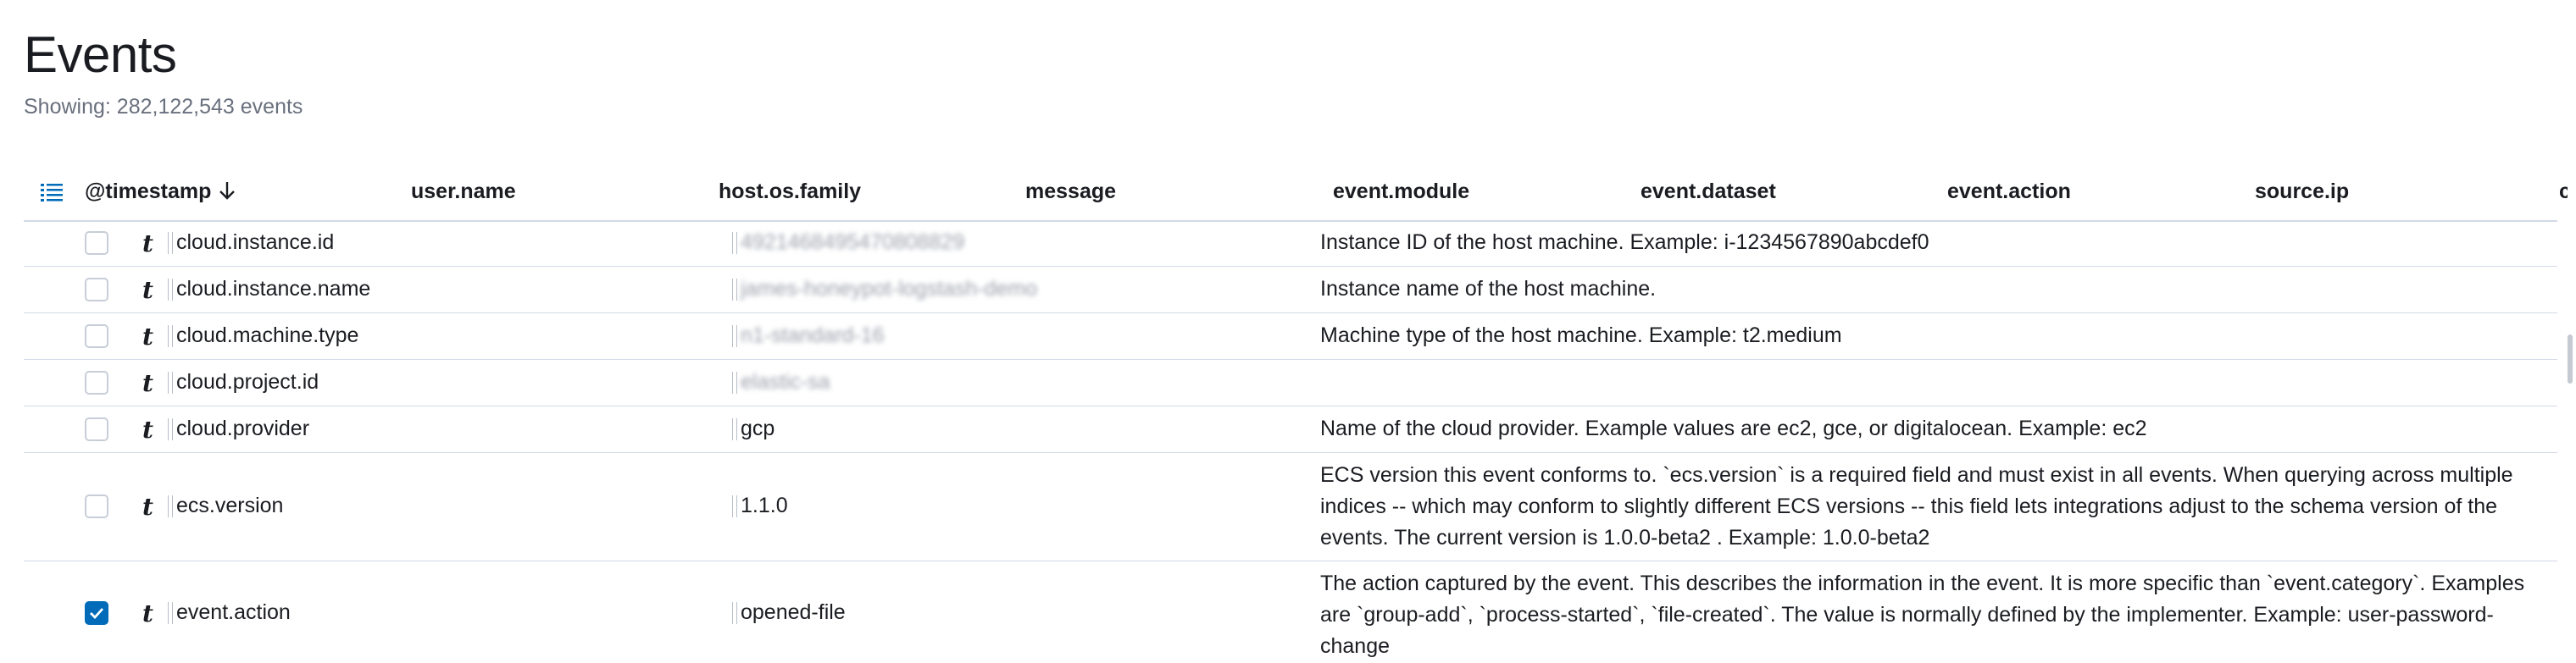  What do you see at coordinates (790, 192) in the screenshot?
I see `column-header-host-os-family: host.os.family` at bounding box center [790, 192].